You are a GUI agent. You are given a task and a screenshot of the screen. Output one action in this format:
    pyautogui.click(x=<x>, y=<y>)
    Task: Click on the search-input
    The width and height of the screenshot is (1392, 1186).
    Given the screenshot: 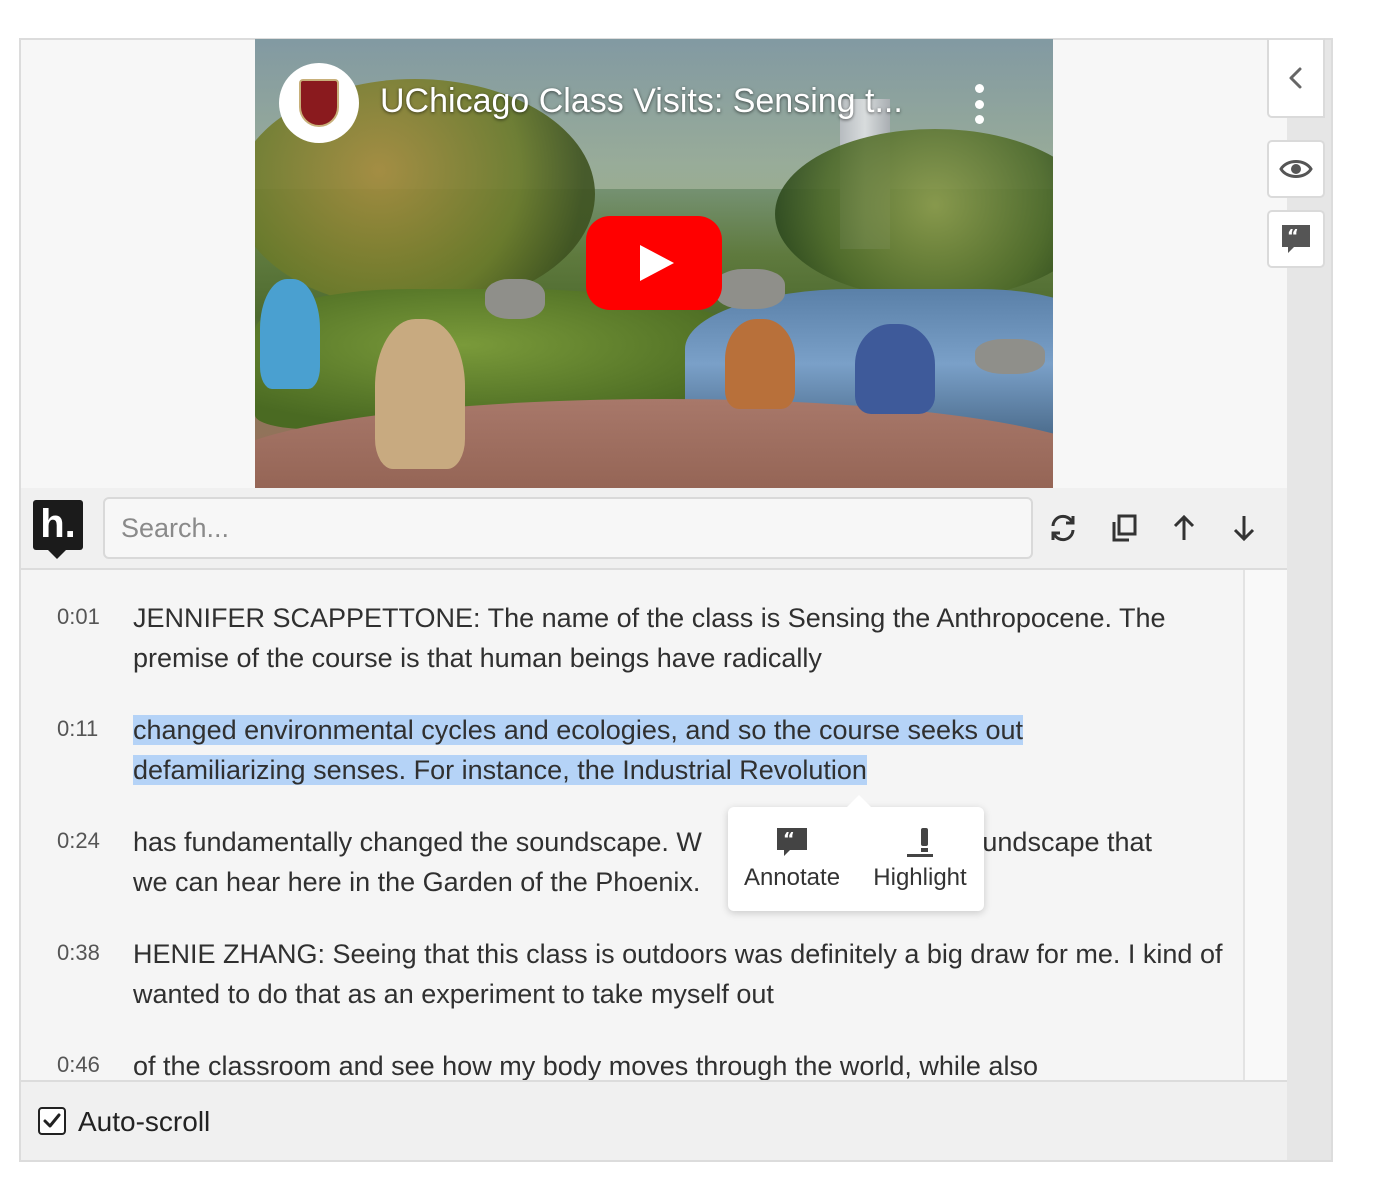 What is the action you would take?
    pyautogui.click(x=568, y=528)
    